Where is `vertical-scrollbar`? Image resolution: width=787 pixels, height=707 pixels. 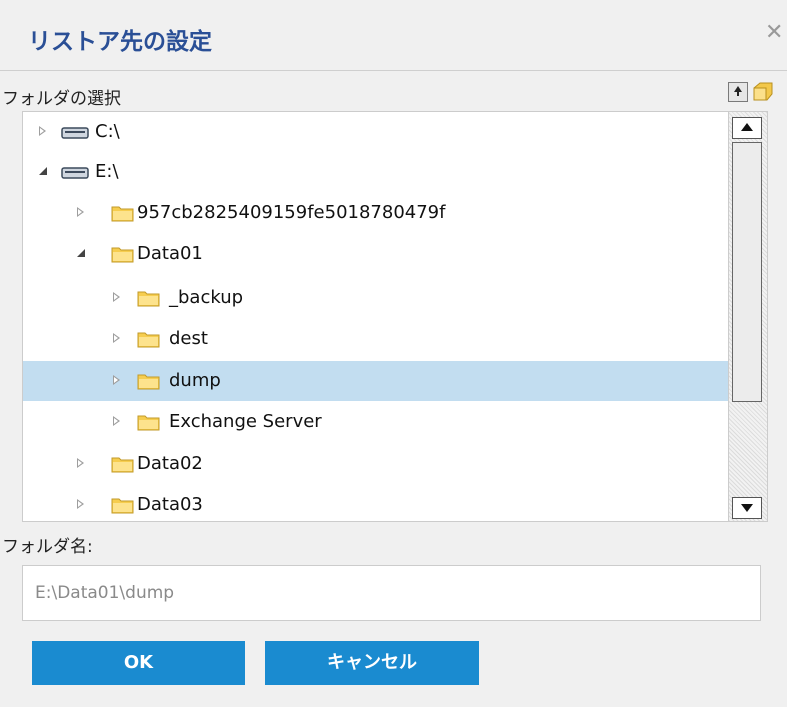
vertical-scrollbar is located at coordinates (747, 316).